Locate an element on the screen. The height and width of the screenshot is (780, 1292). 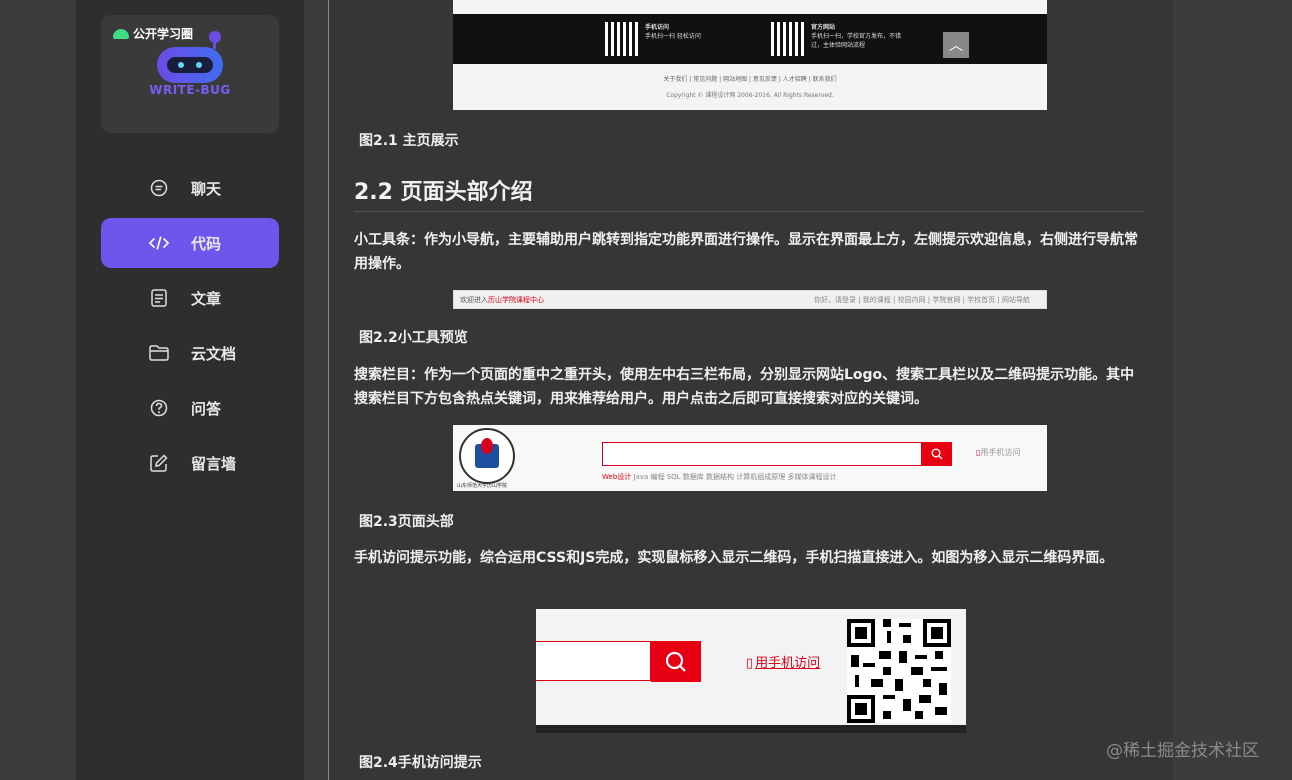
edit-icon is located at coordinates (159, 463).